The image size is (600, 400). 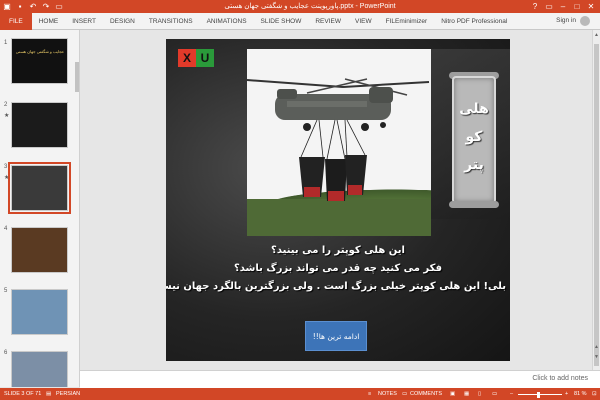 I want to click on logo-x: X, so click(x=187, y=58).